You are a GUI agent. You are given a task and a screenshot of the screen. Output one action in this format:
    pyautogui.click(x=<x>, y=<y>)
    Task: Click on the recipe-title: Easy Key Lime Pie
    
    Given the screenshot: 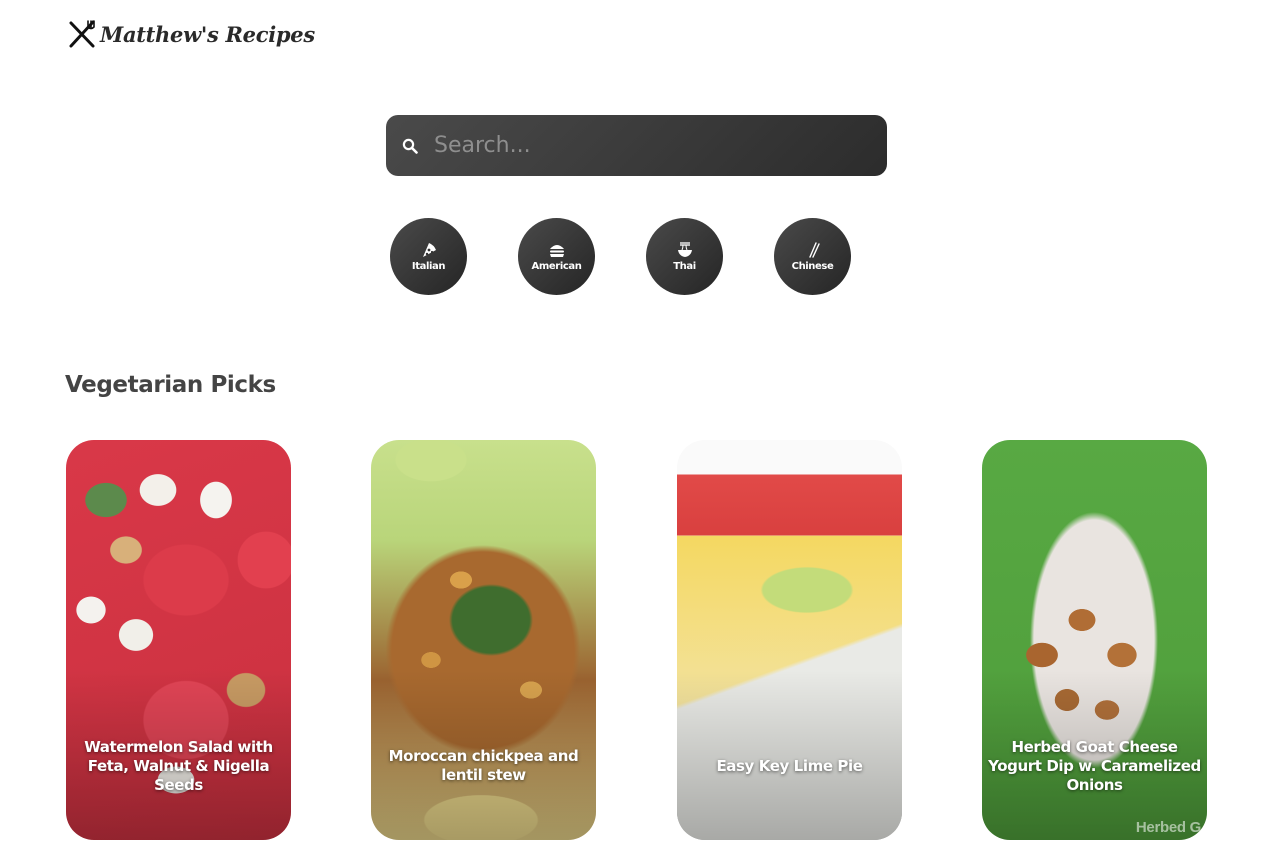 What is the action you would take?
    pyautogui.click(x=789, y=765)
    